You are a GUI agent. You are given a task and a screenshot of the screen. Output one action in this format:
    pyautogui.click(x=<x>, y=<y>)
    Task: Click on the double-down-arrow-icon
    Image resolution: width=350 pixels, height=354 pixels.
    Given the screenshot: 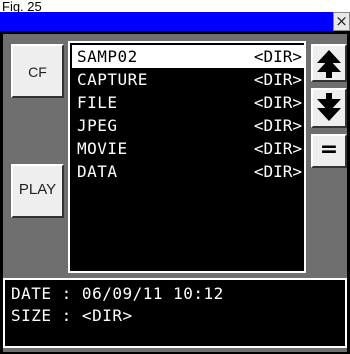 What is the action you would take?
    pyautogui.click(x=329, y=107)
    